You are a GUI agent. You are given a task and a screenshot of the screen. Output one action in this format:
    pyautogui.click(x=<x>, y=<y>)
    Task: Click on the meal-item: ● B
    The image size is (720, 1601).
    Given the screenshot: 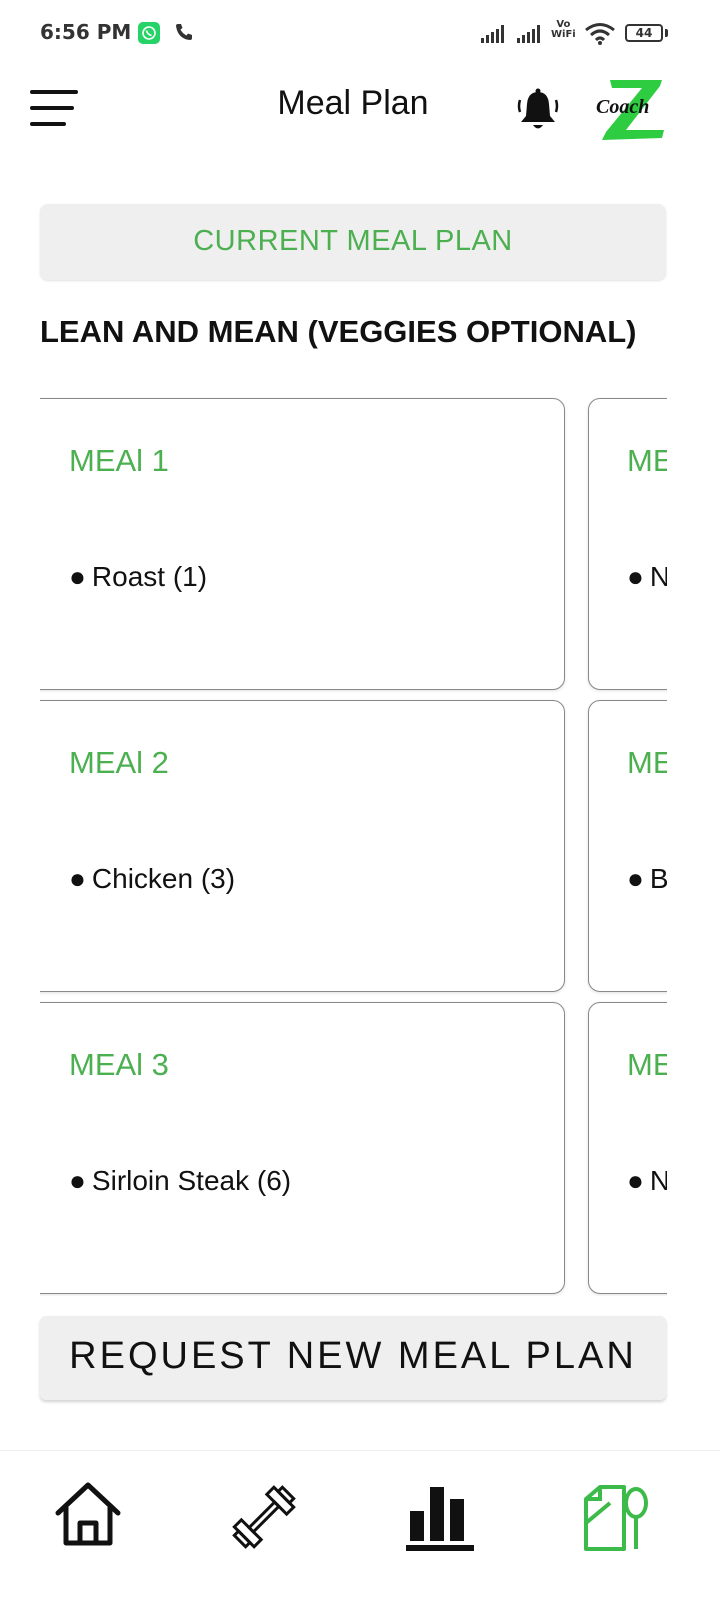 What is the action you would take?
    pyautogui.click(x=647, y=879)
    